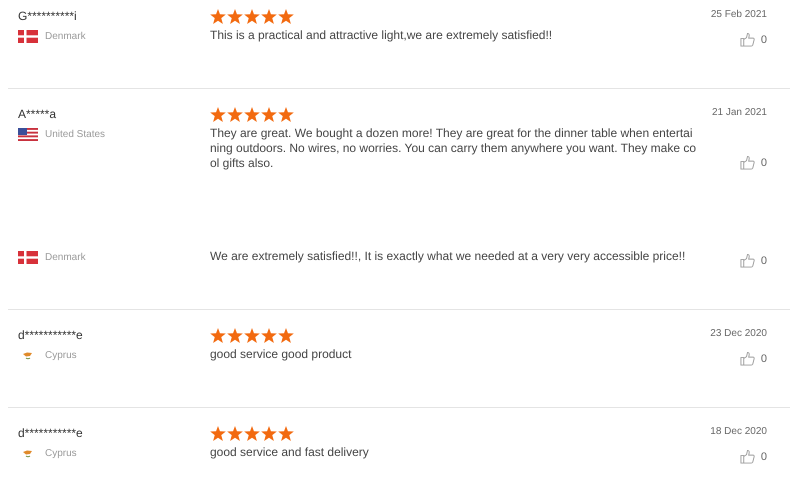 This screenshot has width=800, height=490. What do you see at coordinates (47, 16) in the screenshot?
I see `reviewer-name: G**********i` at bounding box center [47, 16].